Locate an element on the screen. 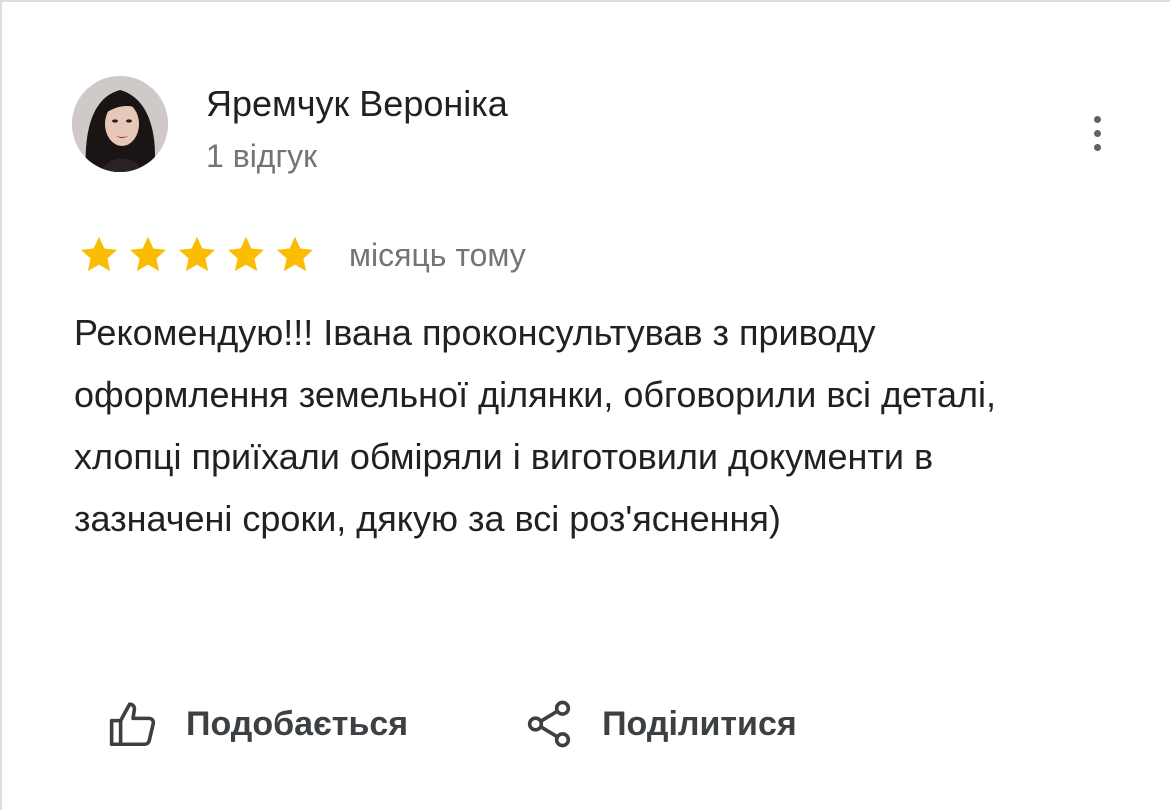  review-count: 1 відгук is located at coordinates (261, 156).